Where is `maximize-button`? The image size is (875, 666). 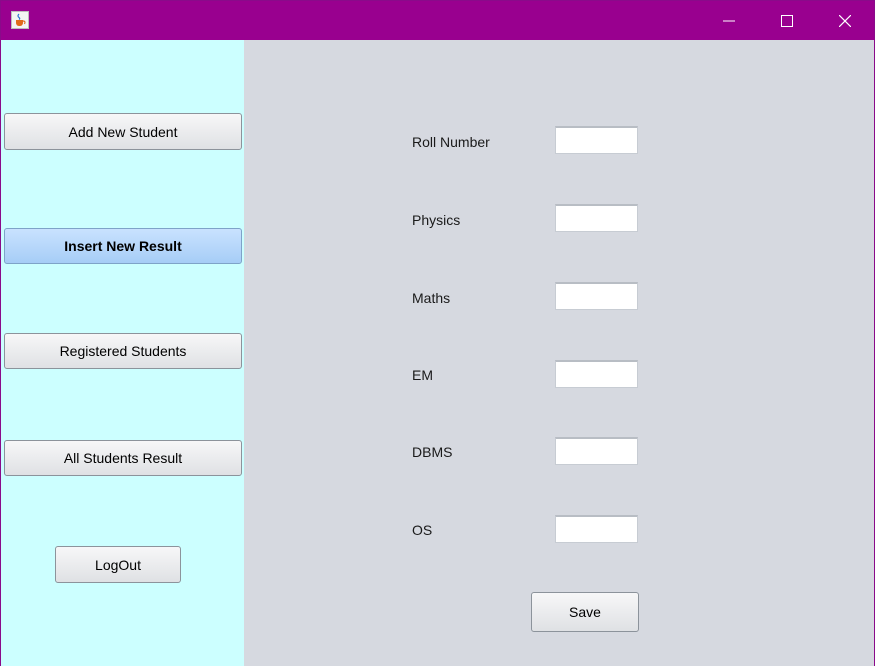
maximize-button is located at coordinates (787, 20).